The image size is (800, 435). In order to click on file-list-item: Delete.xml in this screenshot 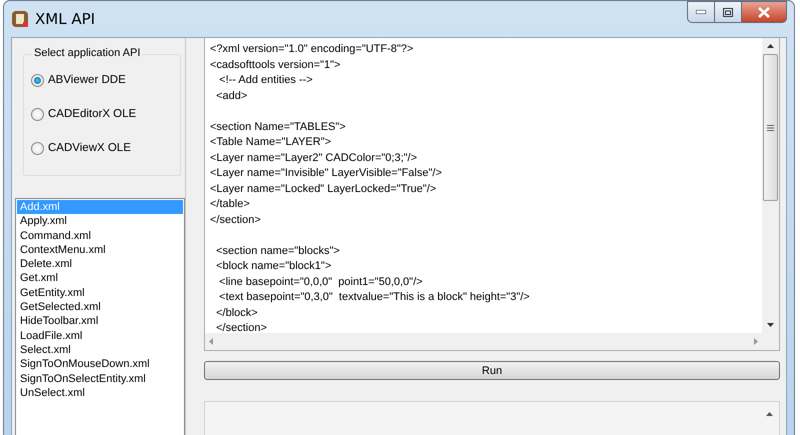, I will do `click(100, 264)`.